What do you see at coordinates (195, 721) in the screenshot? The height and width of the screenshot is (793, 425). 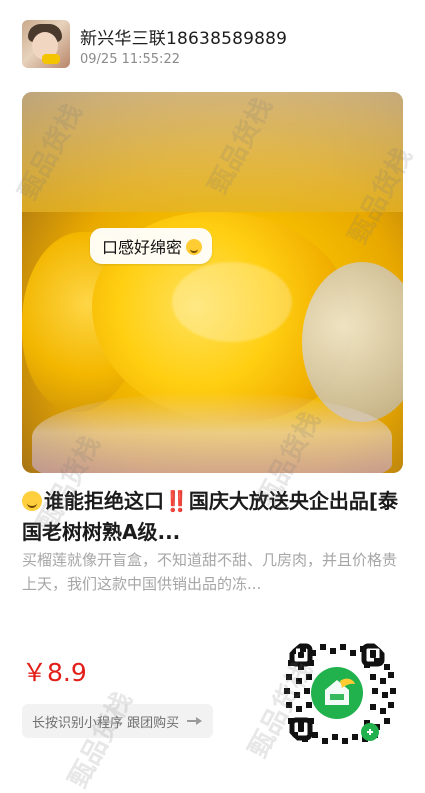 I see `arrow-right-icon` at bounding box center [195, 721].